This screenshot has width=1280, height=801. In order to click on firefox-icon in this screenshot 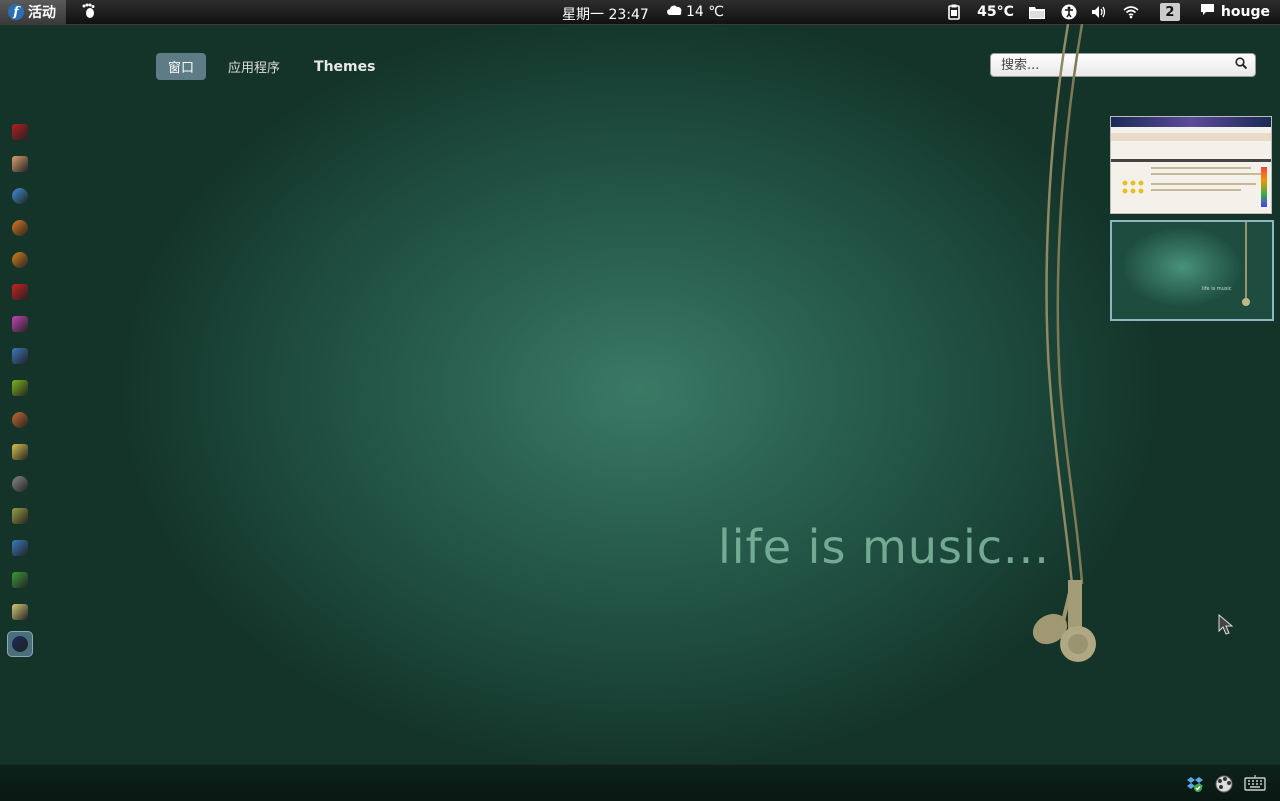, I will do `click(20, 228)`.